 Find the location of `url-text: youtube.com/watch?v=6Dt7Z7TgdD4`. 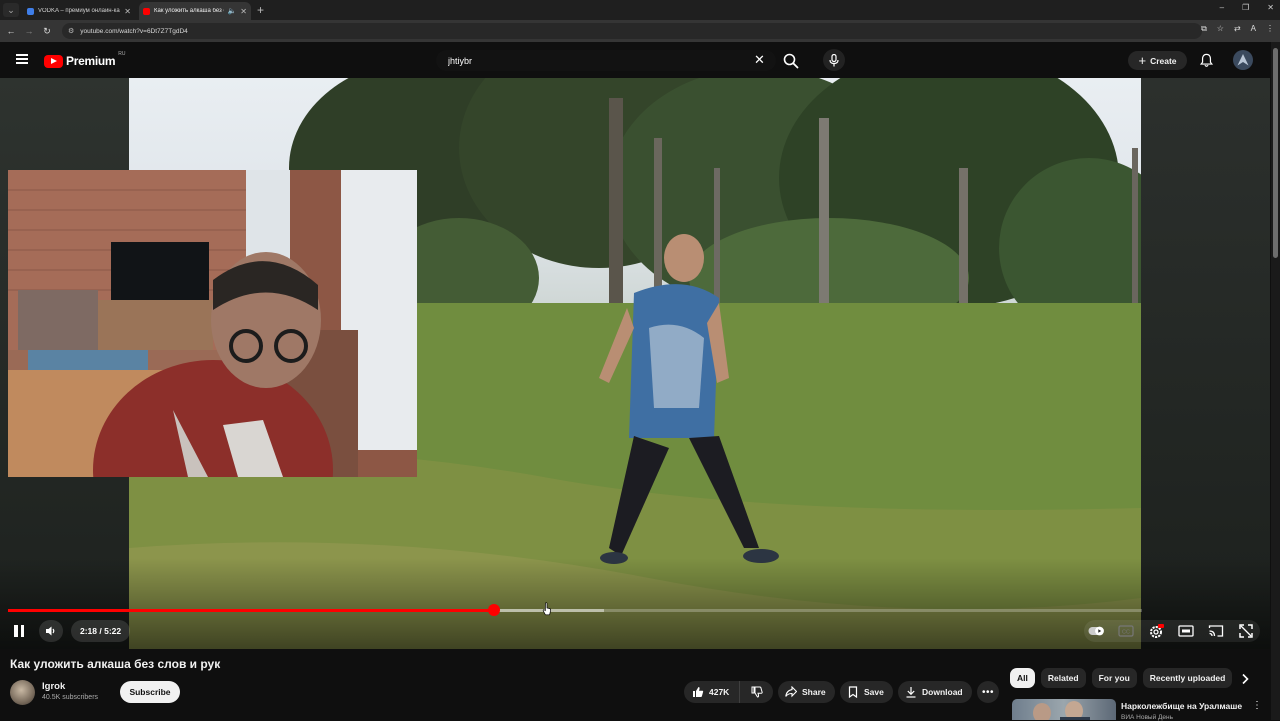

url-text: youtube.com/watch?v=6Dt7Z7TgdD4 is located at coordinates (134, 31).